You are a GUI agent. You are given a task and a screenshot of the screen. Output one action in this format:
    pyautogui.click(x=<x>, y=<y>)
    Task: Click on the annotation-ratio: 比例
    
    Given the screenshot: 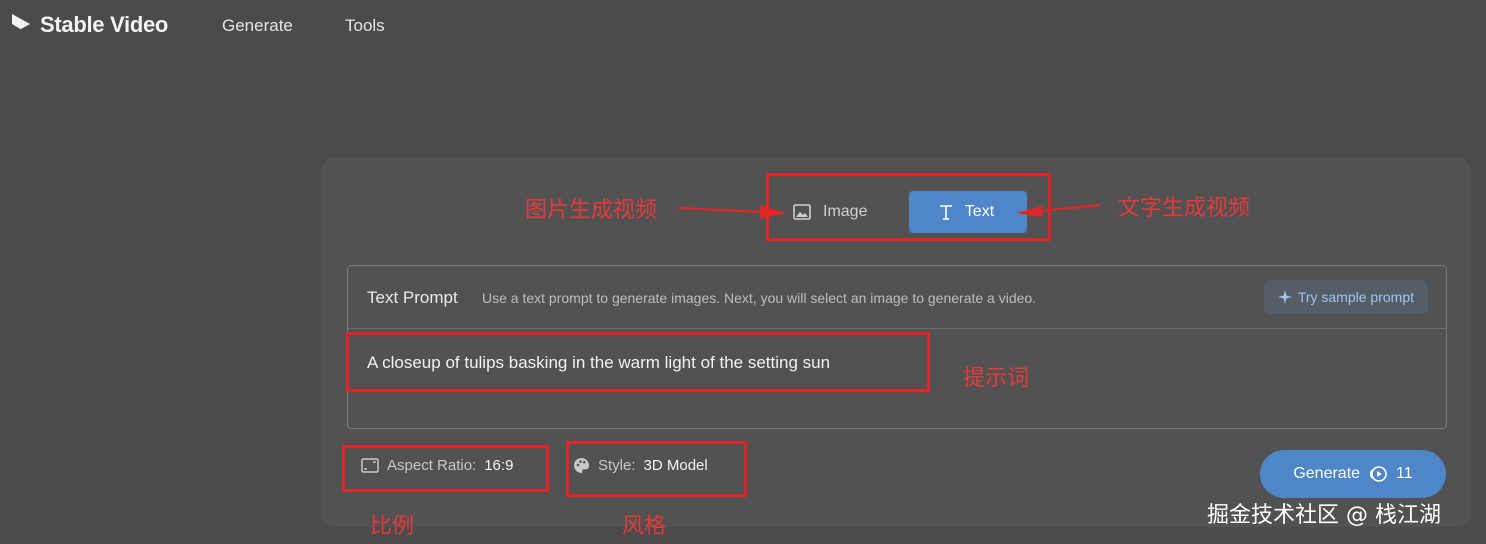 What is the action you would take?
    pyautogui.click(x=392, y=526)
    